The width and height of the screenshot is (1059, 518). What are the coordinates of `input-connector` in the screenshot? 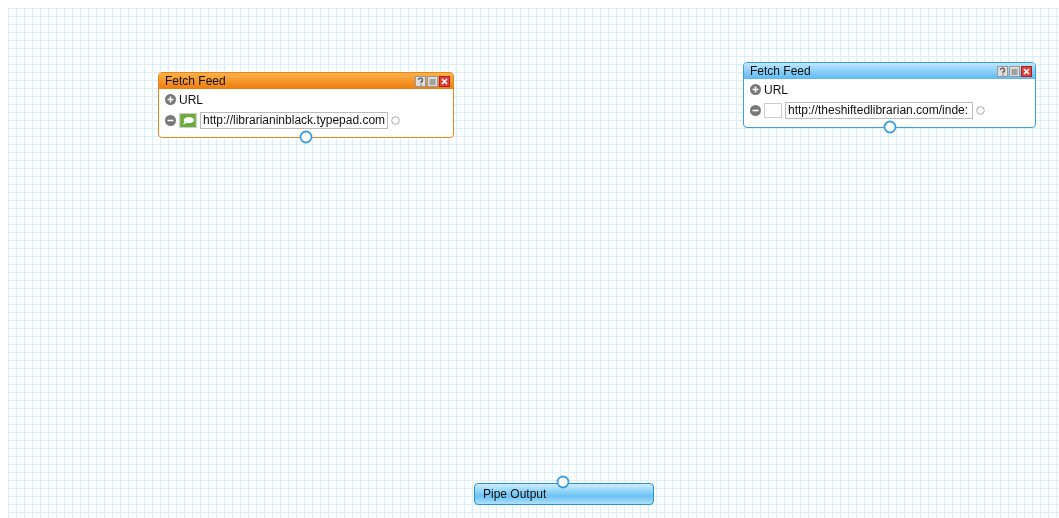 It's located at (563, 482).